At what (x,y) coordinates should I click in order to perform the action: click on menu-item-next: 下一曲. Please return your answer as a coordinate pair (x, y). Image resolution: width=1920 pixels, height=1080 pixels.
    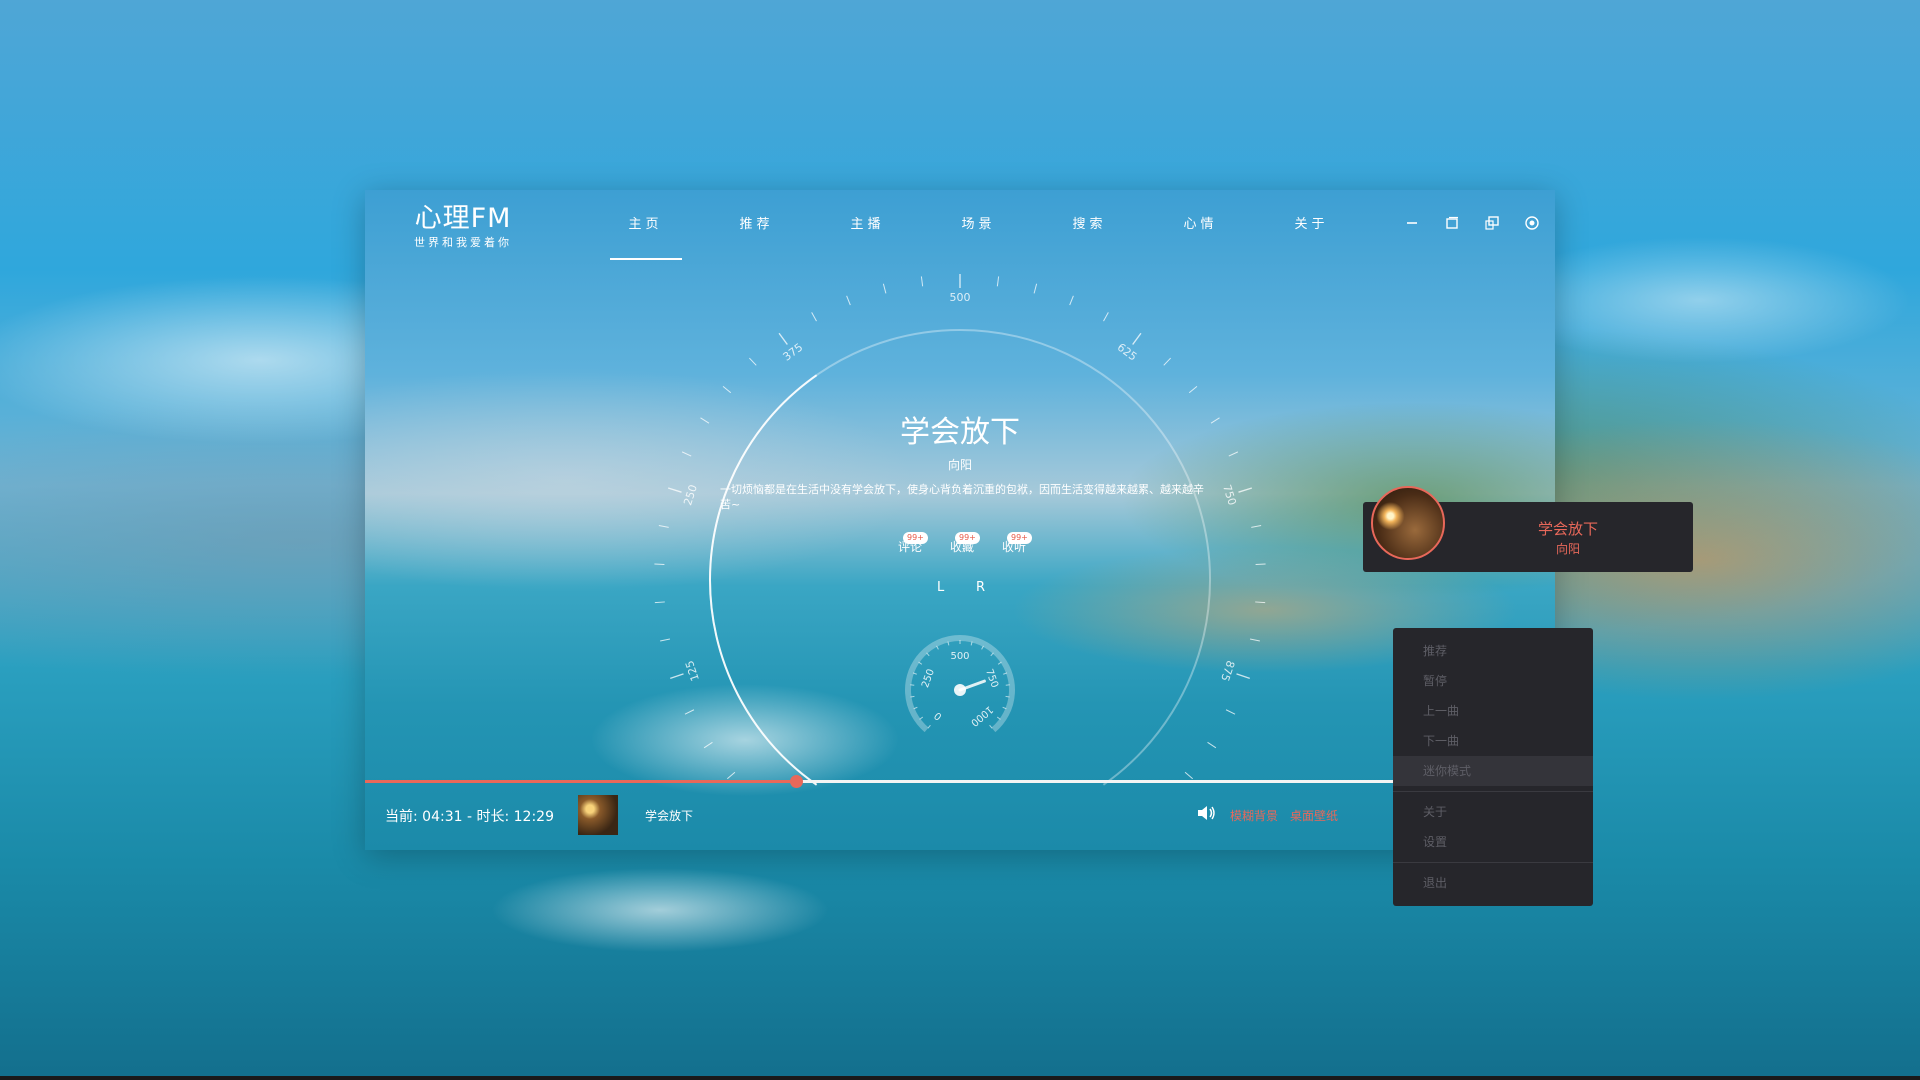
    Looking at the image, I should click on (1493, 741).